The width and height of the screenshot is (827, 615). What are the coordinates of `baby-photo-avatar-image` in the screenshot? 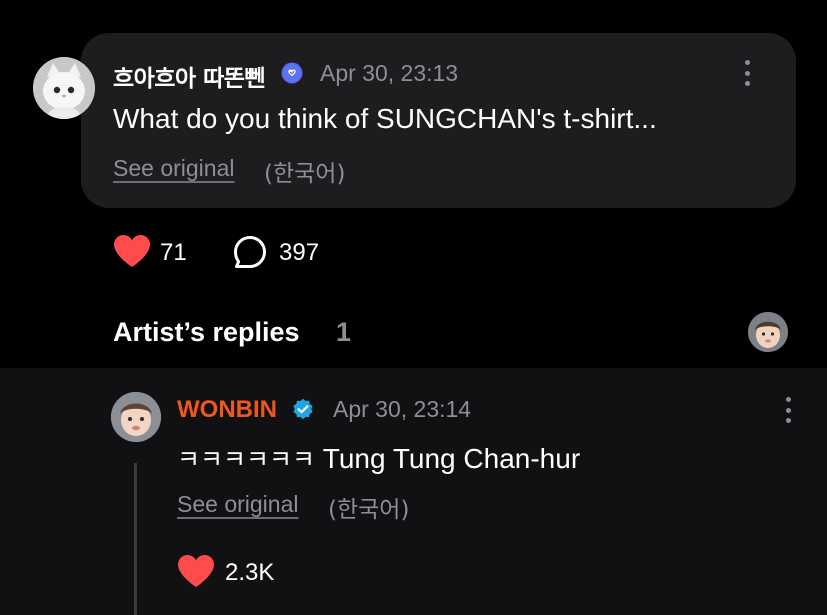 It's located at (136, 417).